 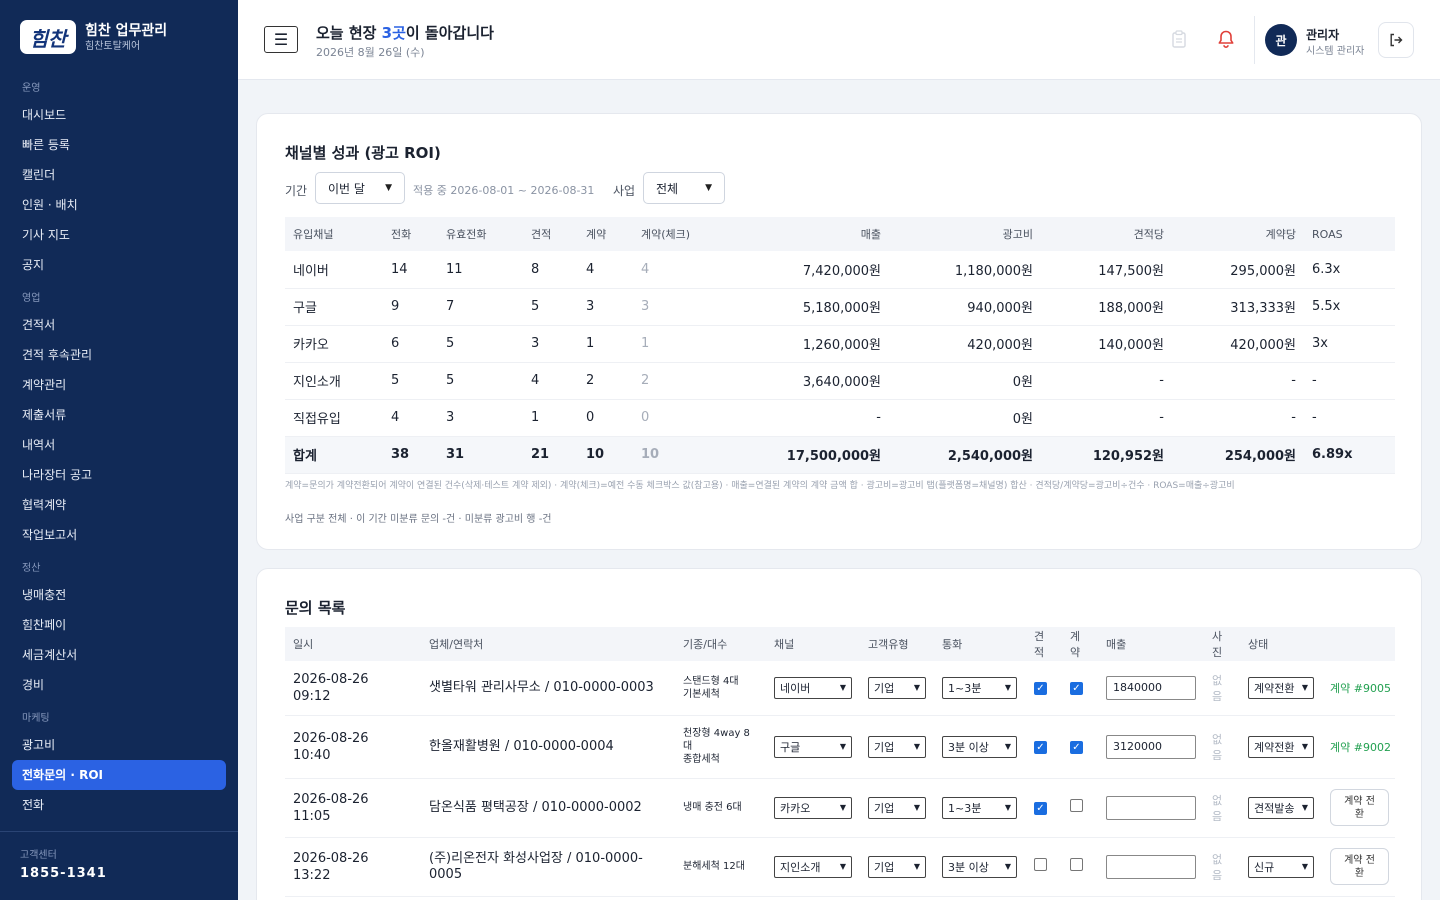 I want to click on sidebar-item: 인원 · 배치, so click(x=119, y=205).